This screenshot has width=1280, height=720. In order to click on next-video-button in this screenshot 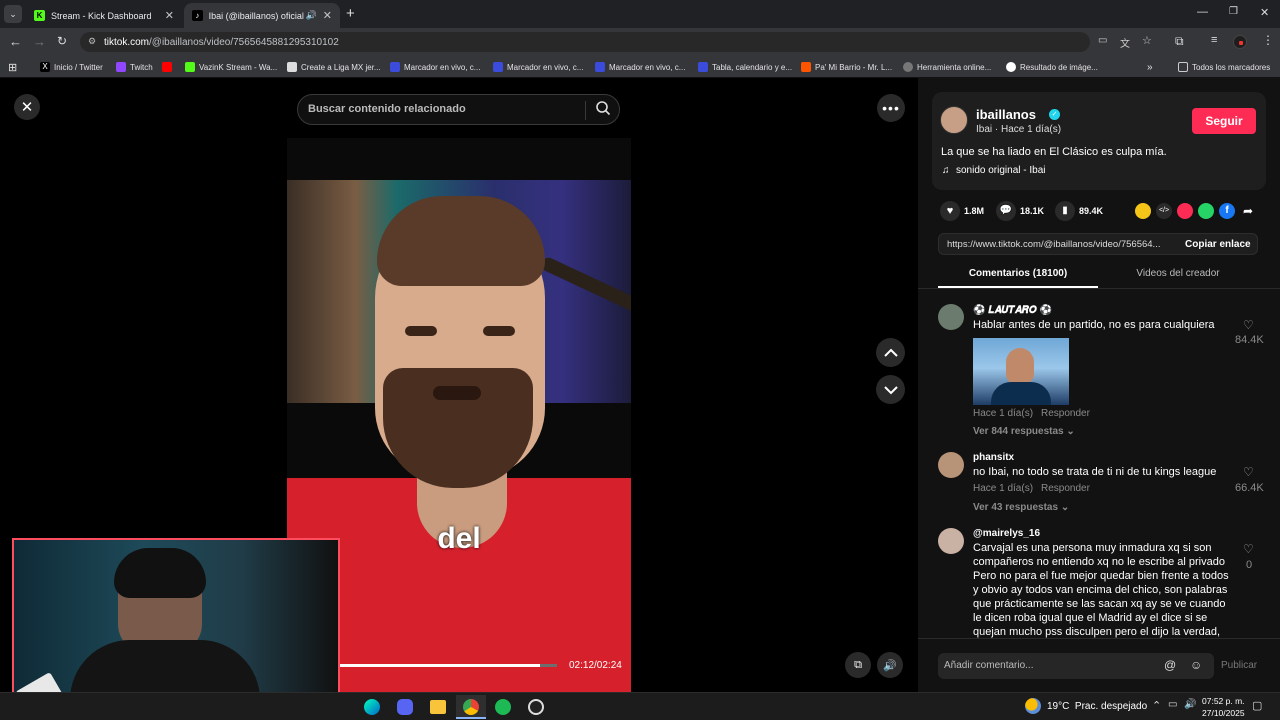, I will do `click(890, 389)`.